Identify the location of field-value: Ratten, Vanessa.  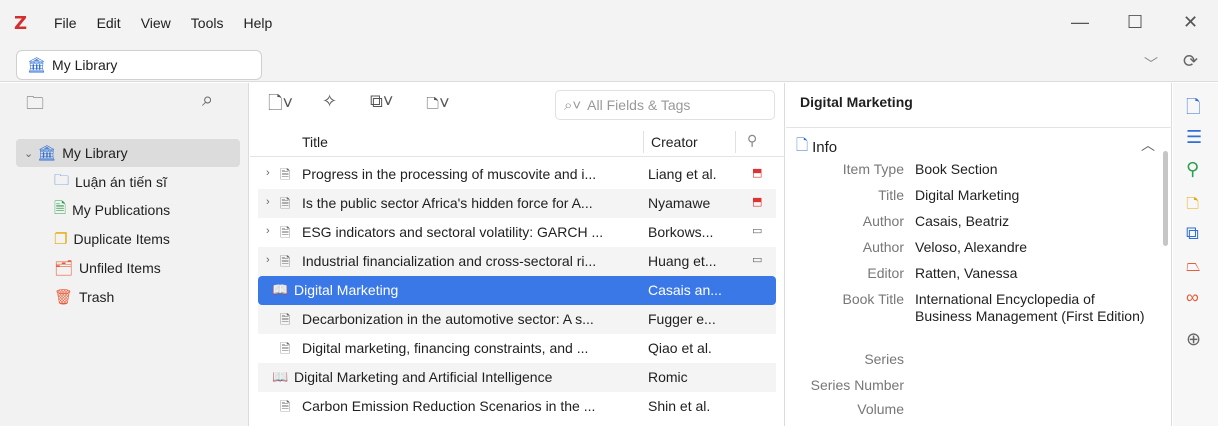
(966, 273).